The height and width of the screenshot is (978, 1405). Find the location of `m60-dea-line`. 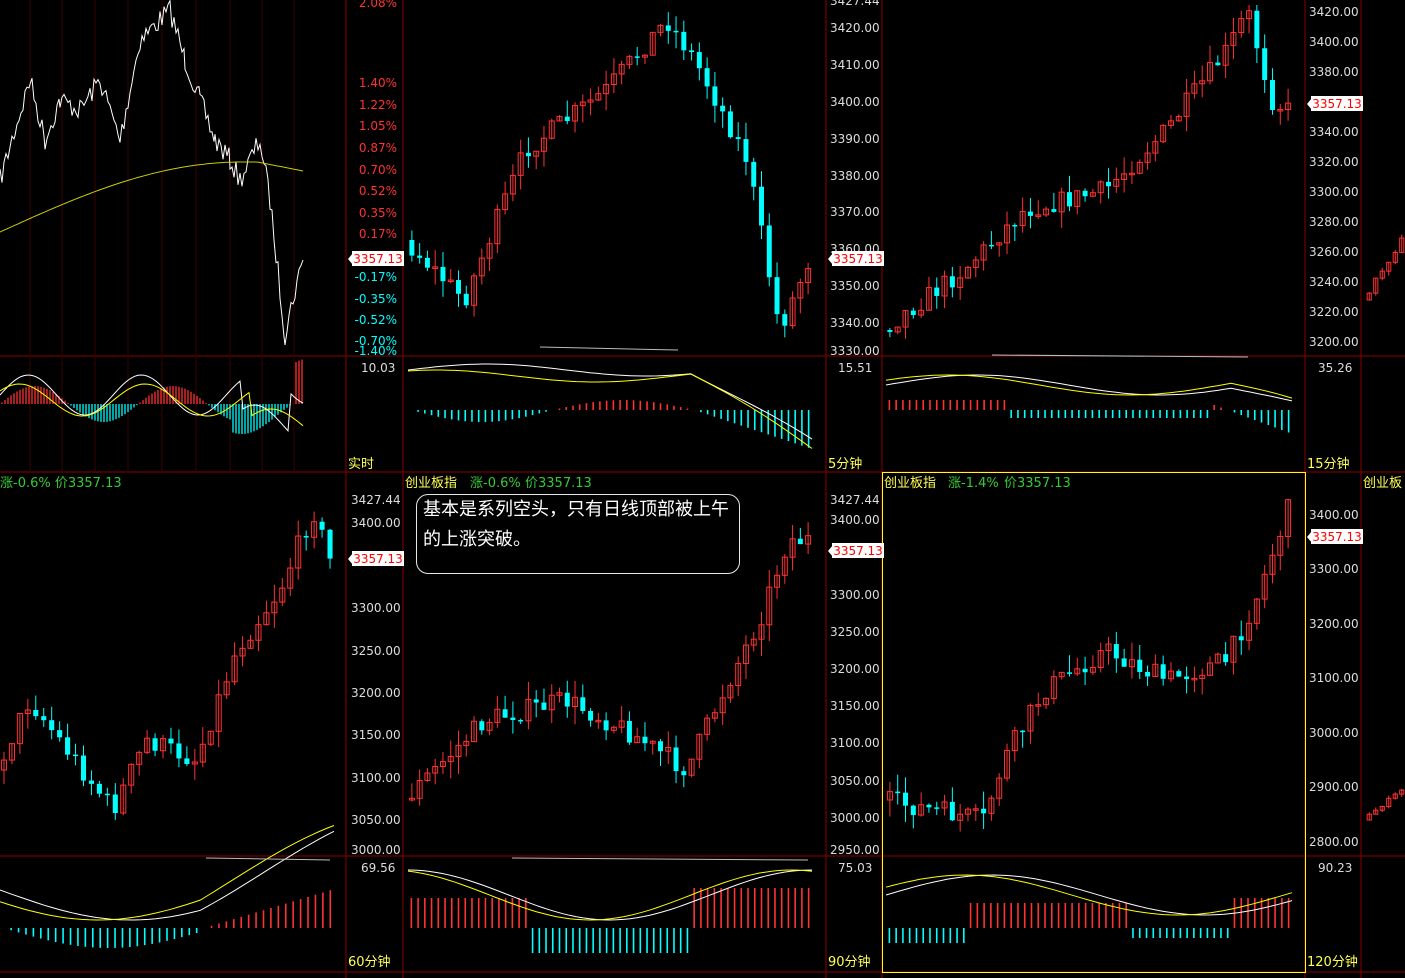

m60-dea-line is located at coordinates (167, 873).